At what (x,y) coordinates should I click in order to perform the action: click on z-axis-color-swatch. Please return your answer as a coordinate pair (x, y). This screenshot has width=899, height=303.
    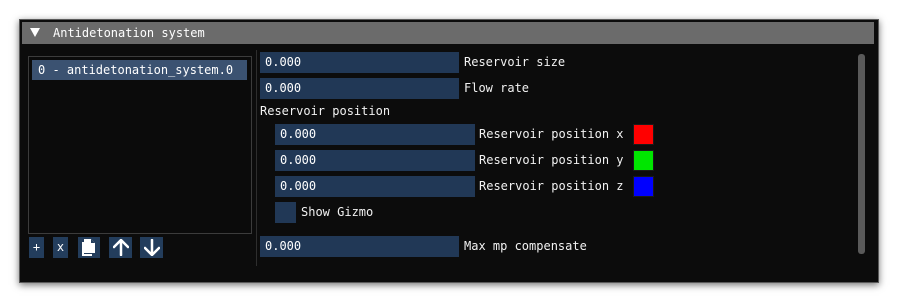
    Looking at the image, I should click on (643, 186).